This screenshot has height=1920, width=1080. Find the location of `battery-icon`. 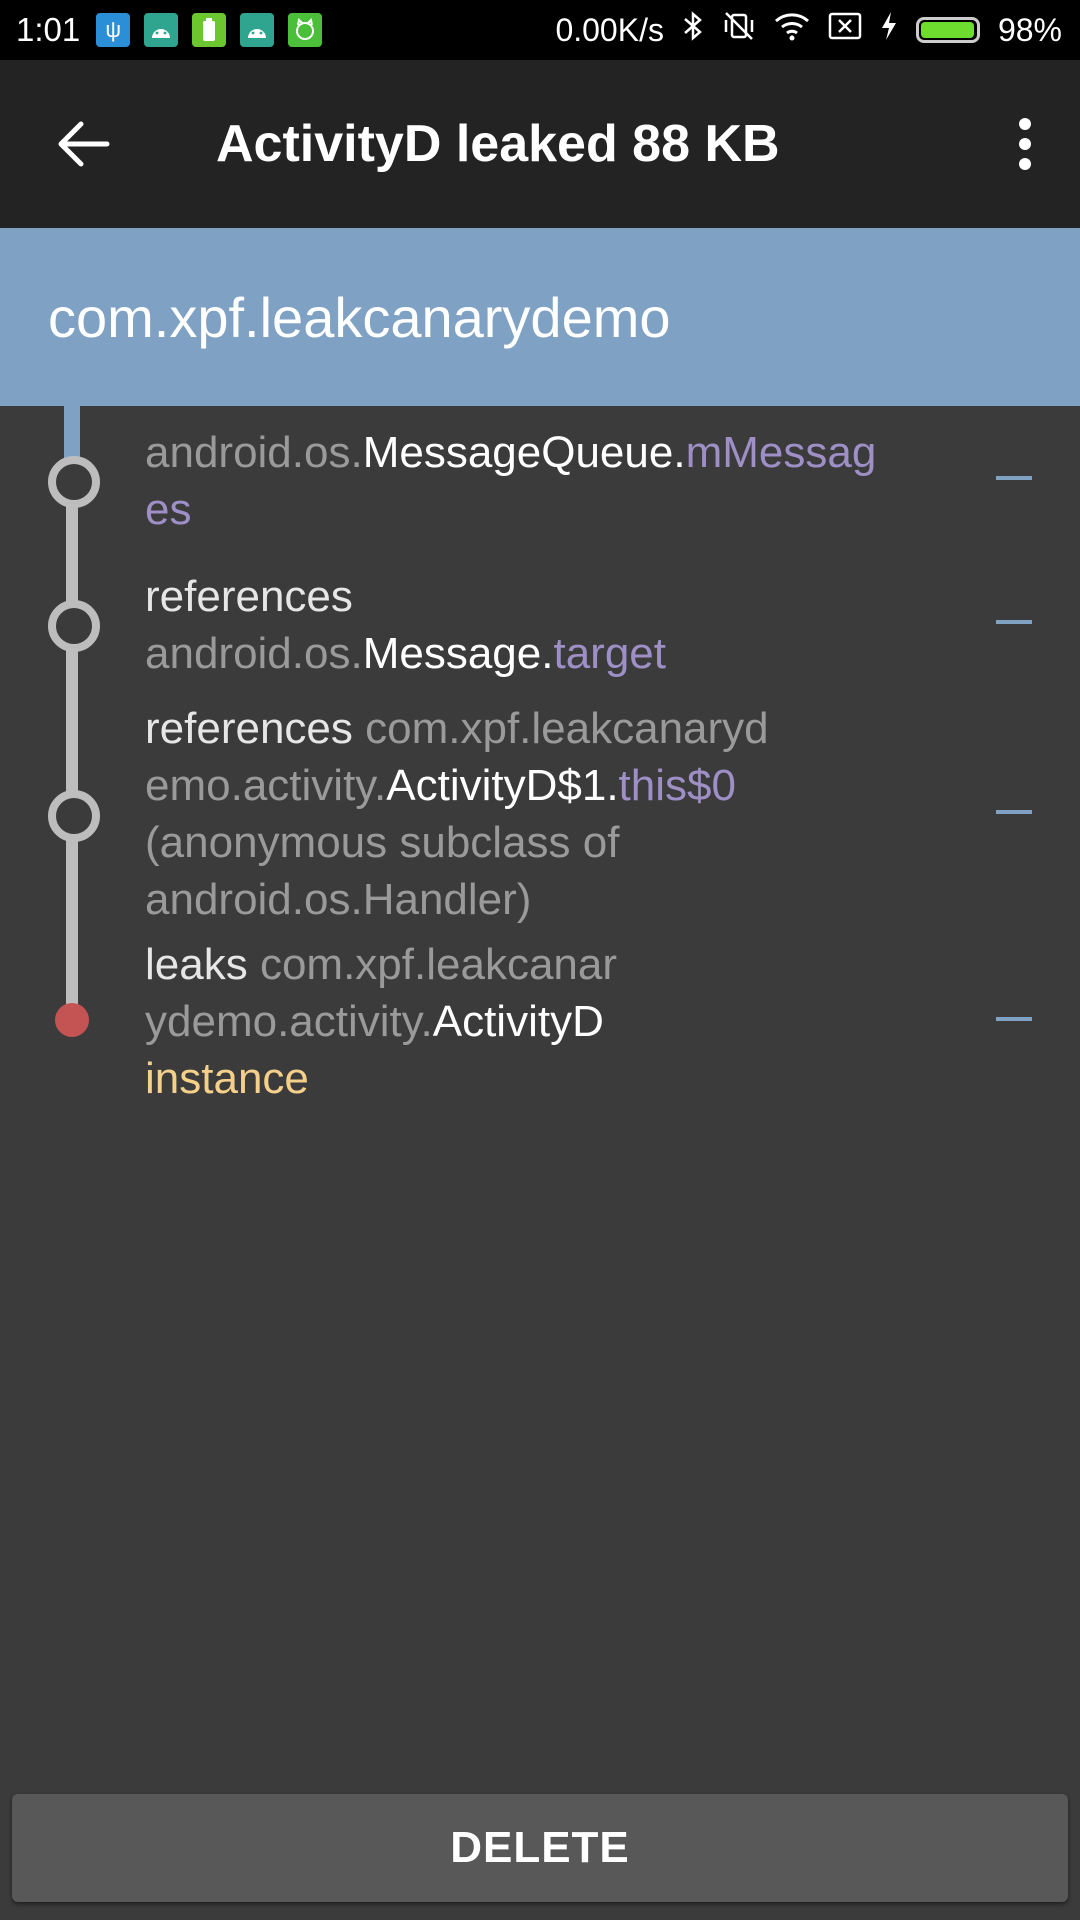

battery-icon is located at coordinates (947, 30).